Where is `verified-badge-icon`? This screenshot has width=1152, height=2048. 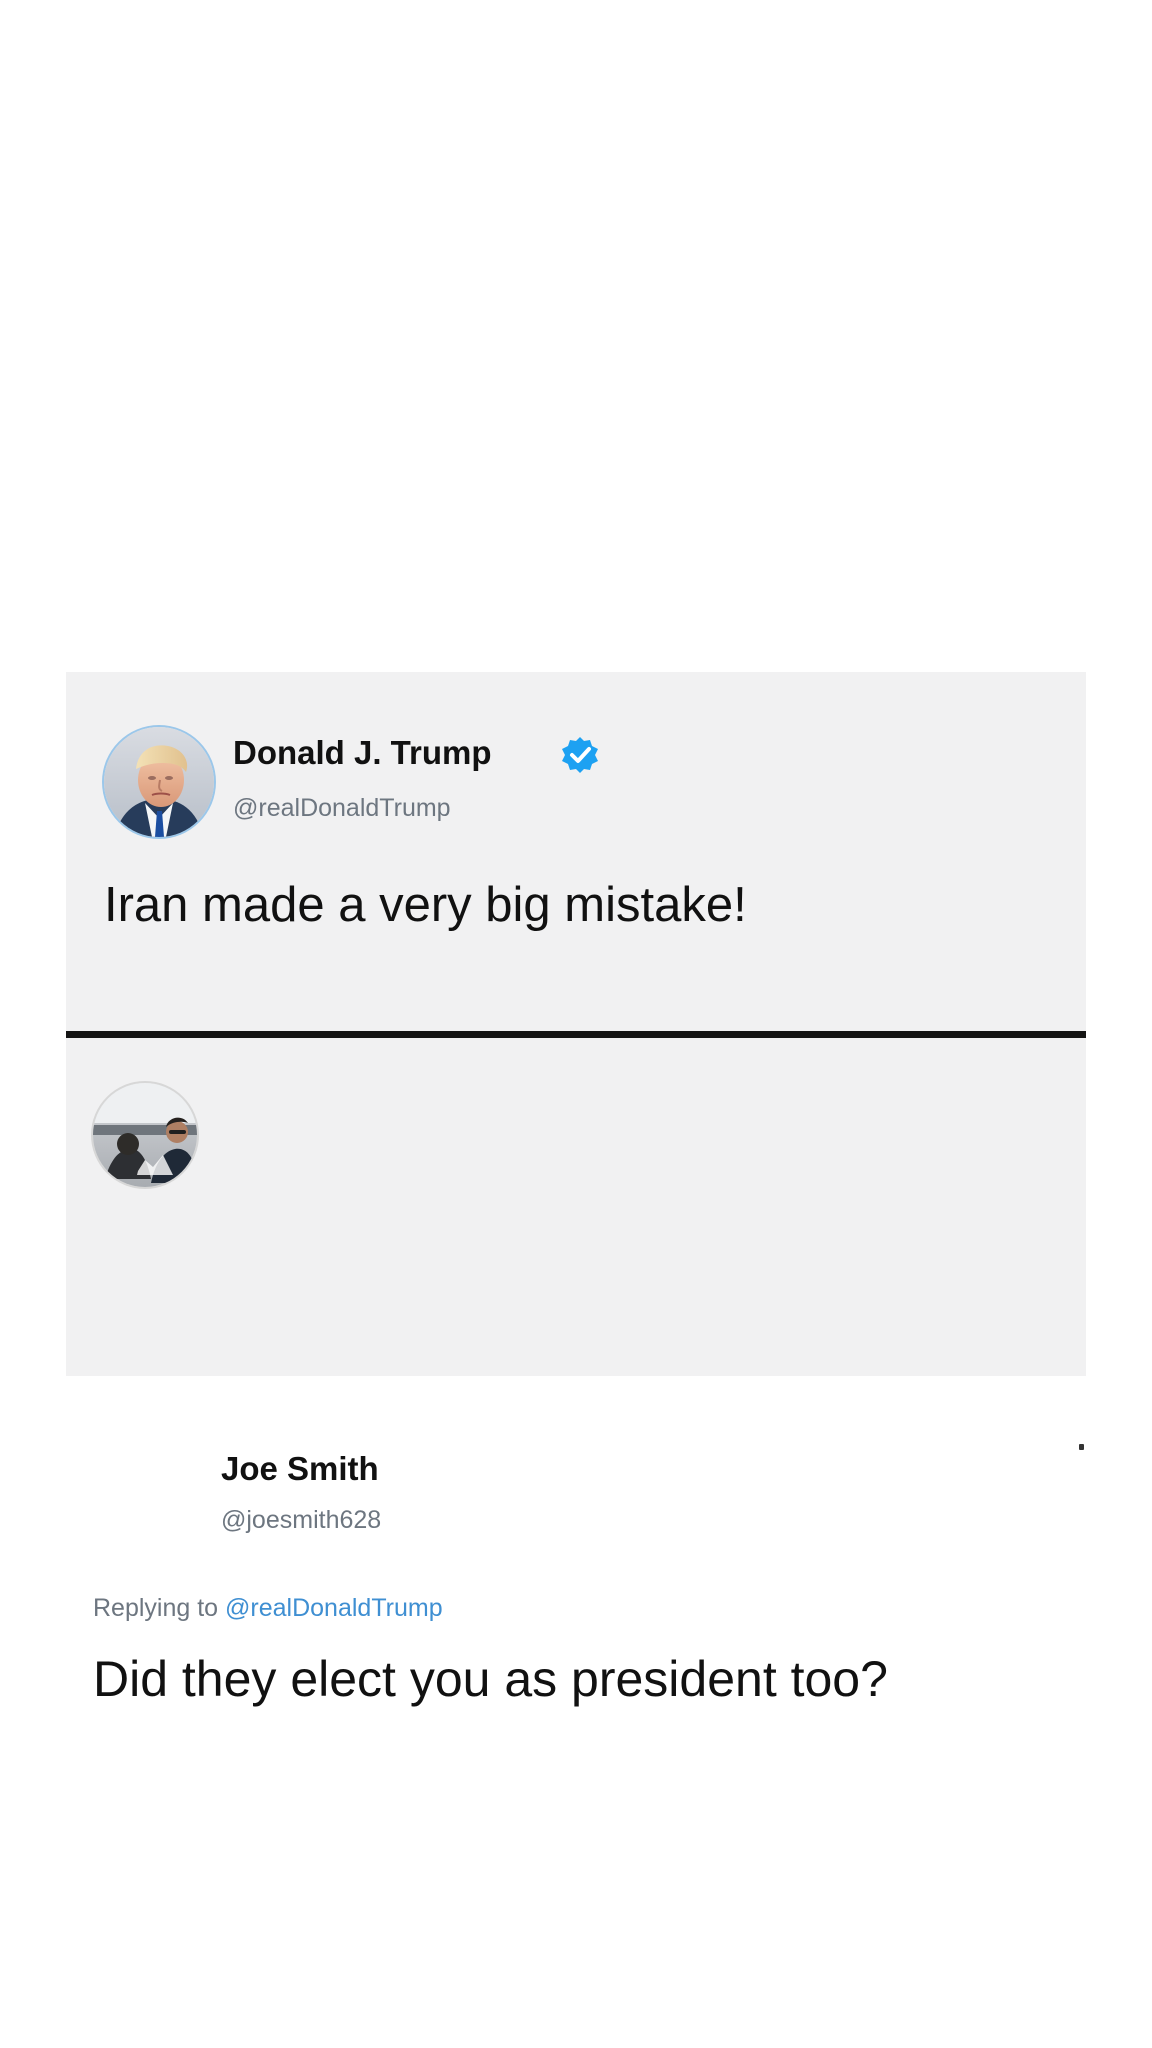 verified-badge-icon is located at coordinates (580, 755).